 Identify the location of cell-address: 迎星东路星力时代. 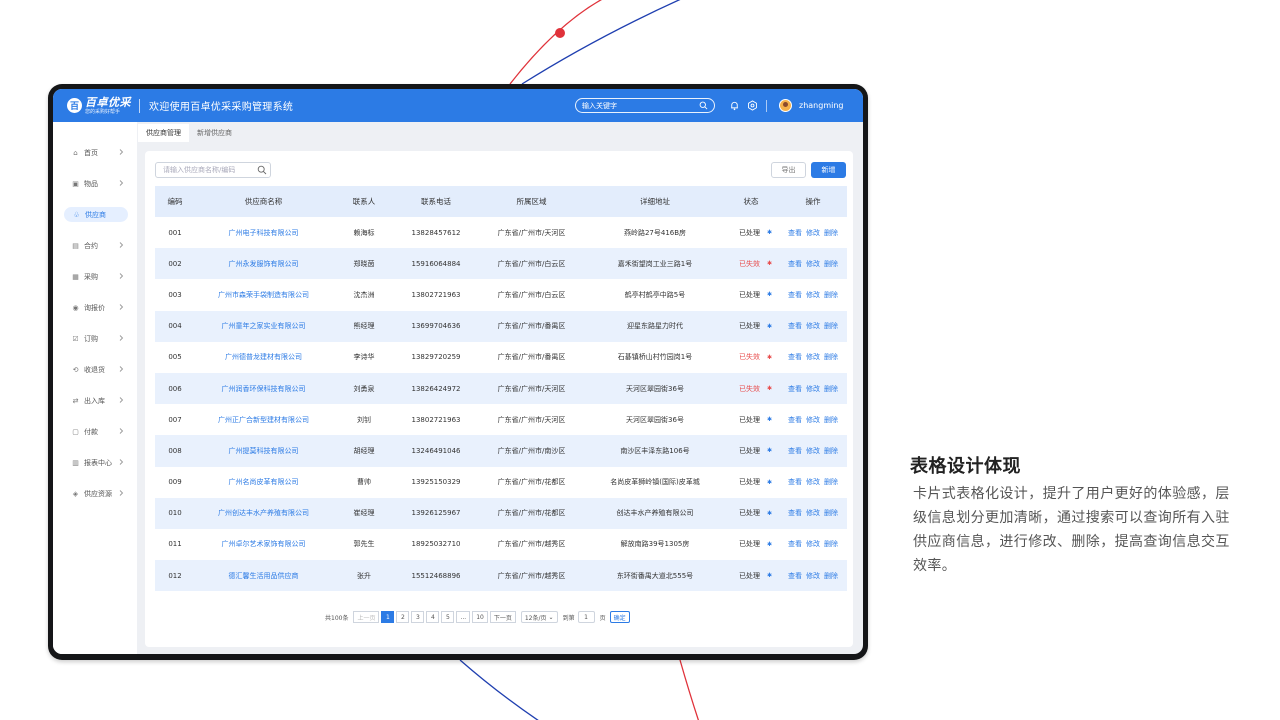
(655, 326).